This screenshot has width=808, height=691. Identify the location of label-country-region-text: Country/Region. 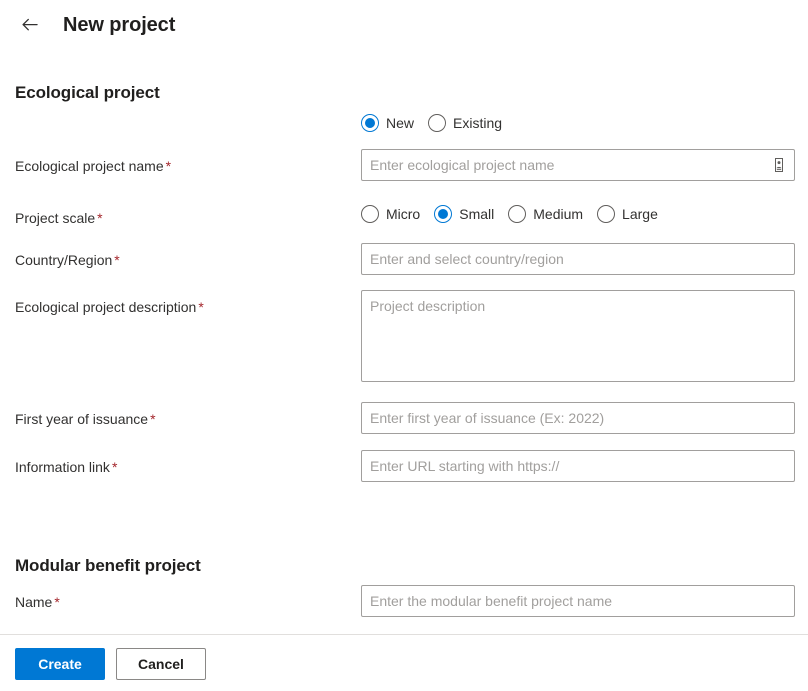
(64, 260).